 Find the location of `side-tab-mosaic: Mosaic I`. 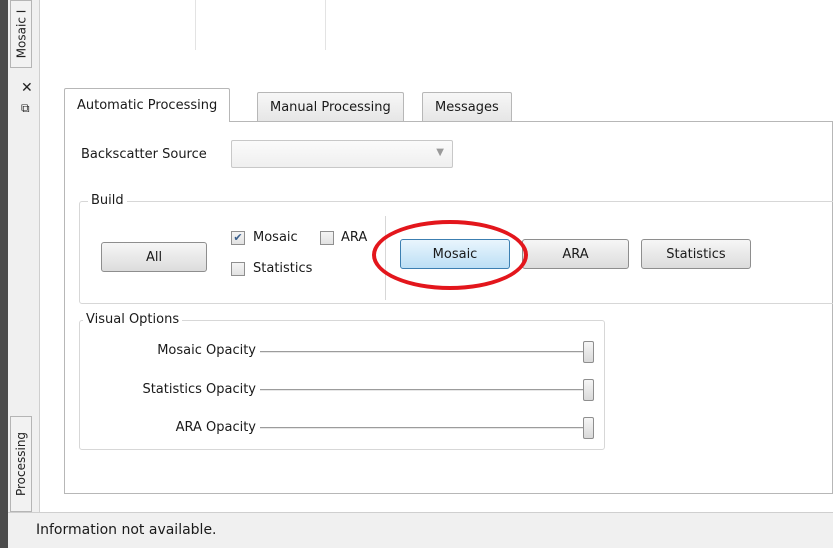

side-tab-mosaic: Mosaic I is located at coordinates (21, 34).